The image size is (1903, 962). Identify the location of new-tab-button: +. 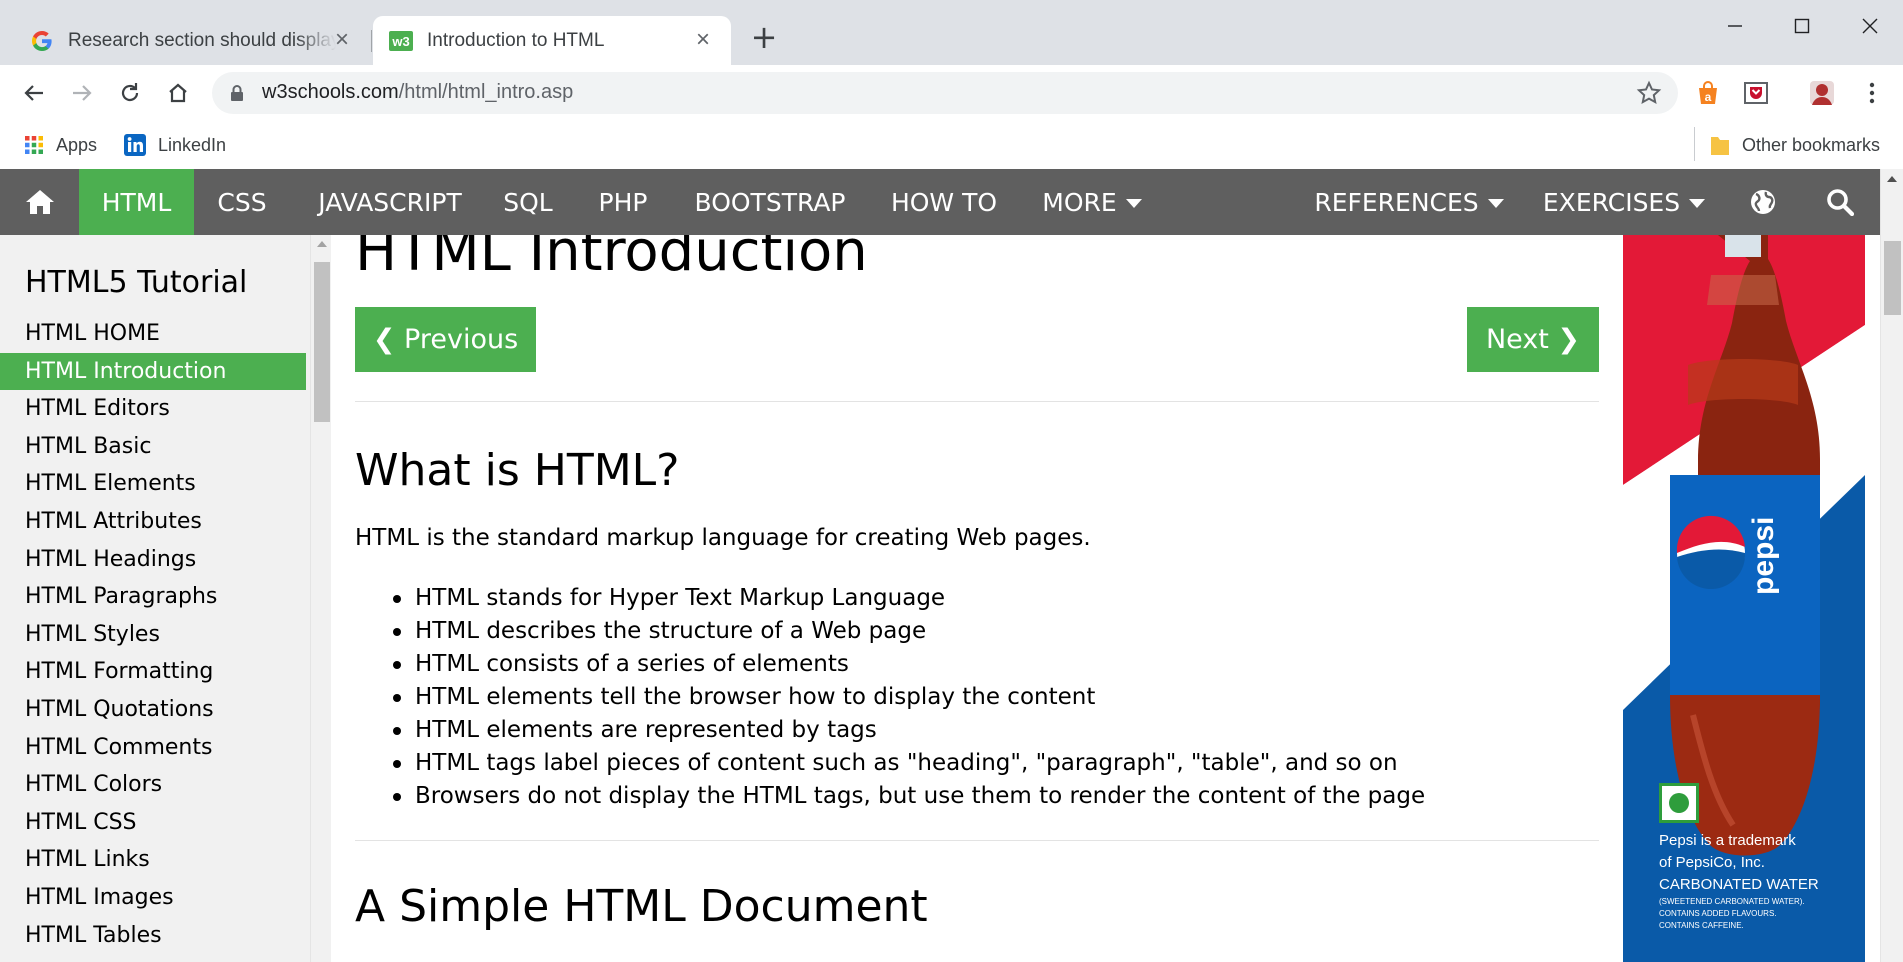
(764, 37).